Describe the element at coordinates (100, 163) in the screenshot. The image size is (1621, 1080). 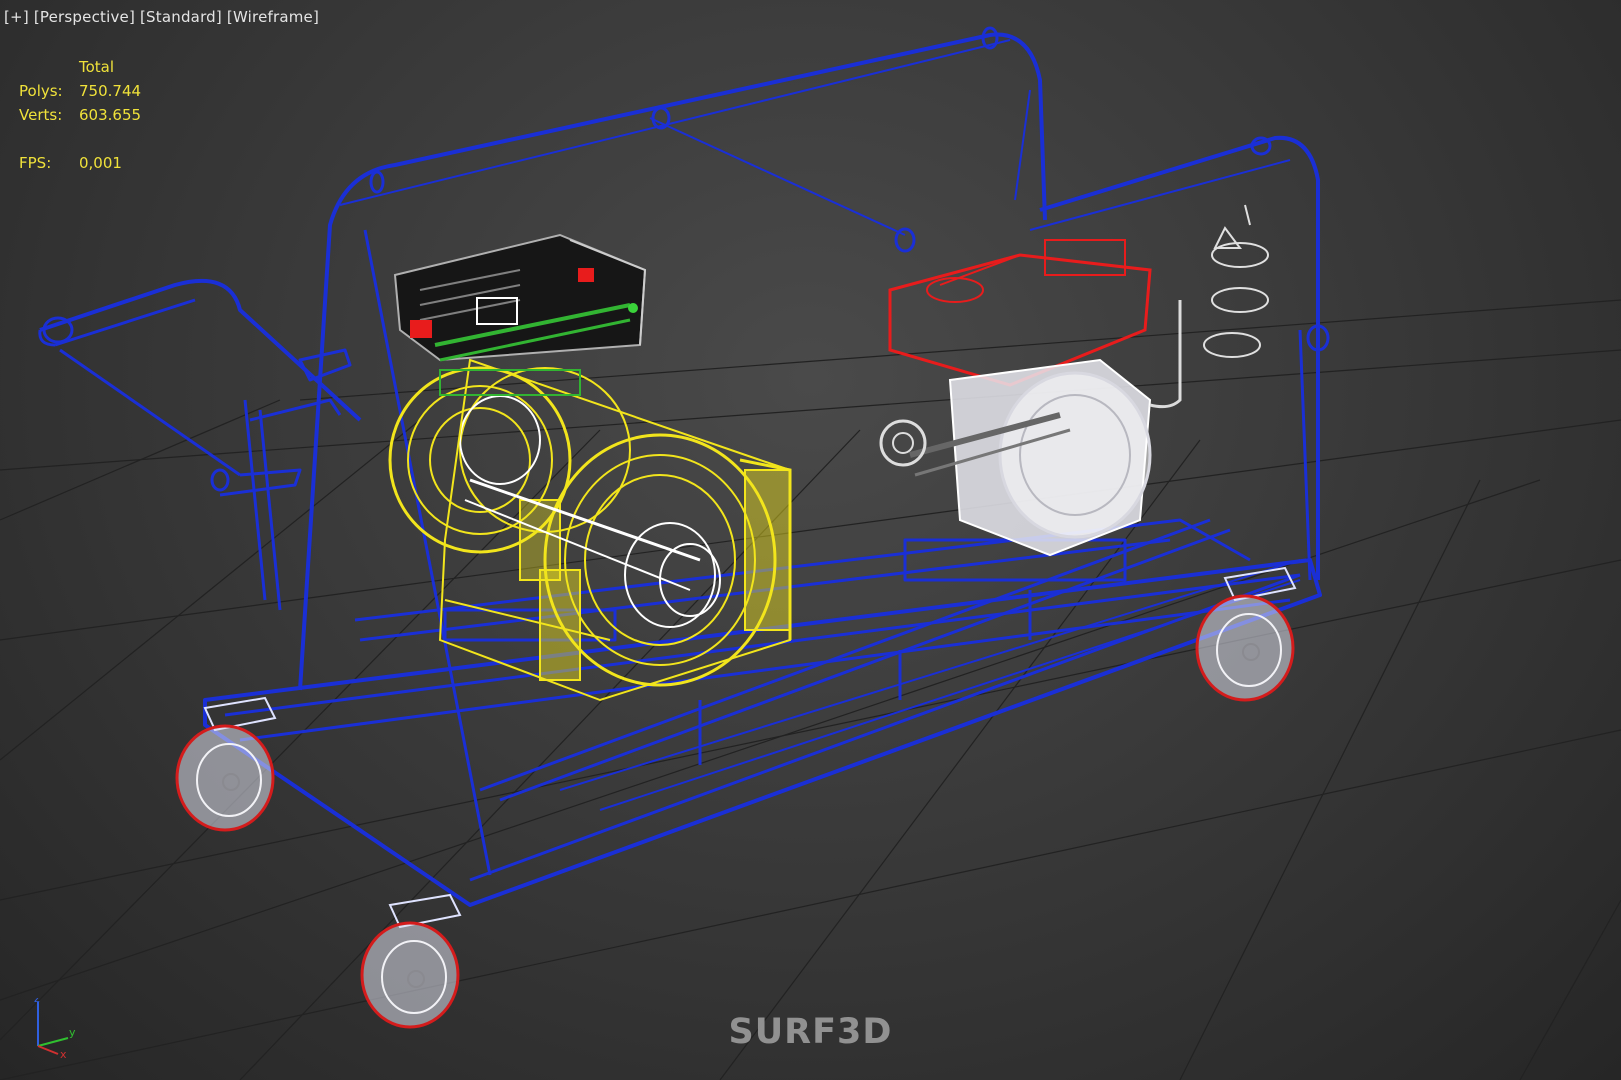
I see `fps-value: 0,001` at that location.